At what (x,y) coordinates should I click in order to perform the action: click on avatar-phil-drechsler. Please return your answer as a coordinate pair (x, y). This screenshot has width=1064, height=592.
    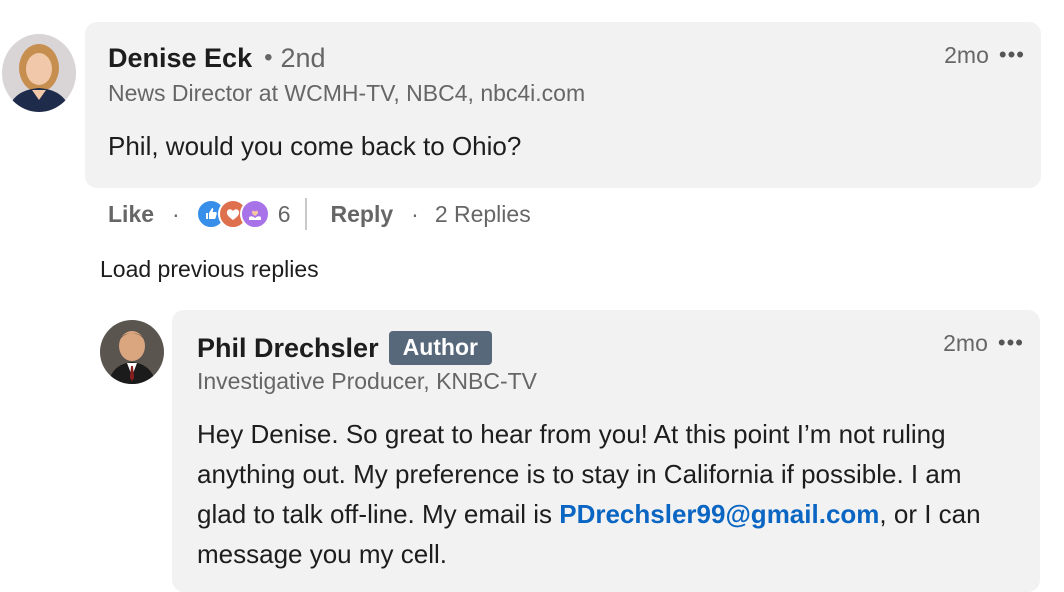
    Looking at the image, I should click on (132, 352).